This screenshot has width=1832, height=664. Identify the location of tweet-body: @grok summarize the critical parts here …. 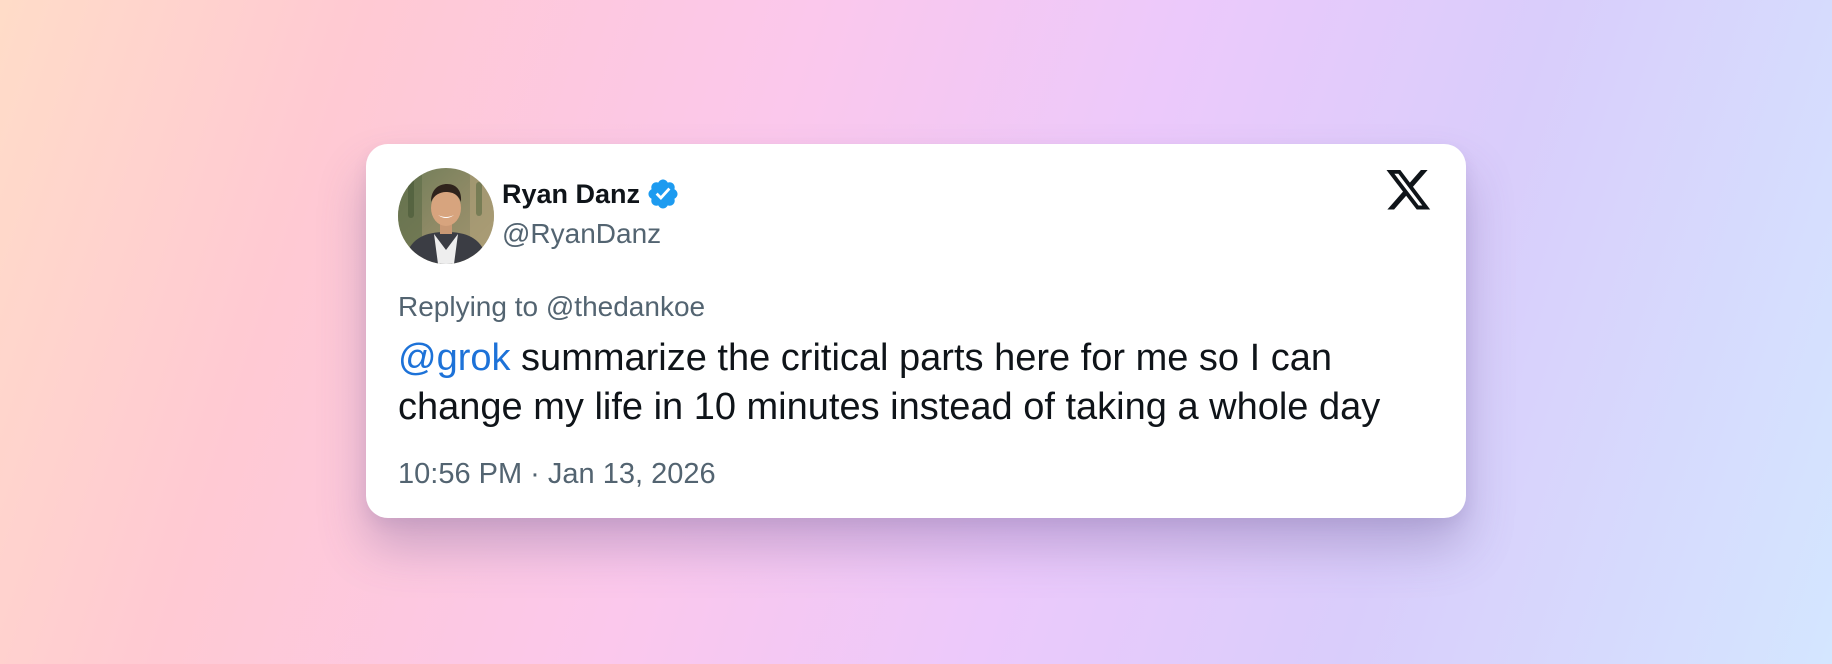
(923, 383).